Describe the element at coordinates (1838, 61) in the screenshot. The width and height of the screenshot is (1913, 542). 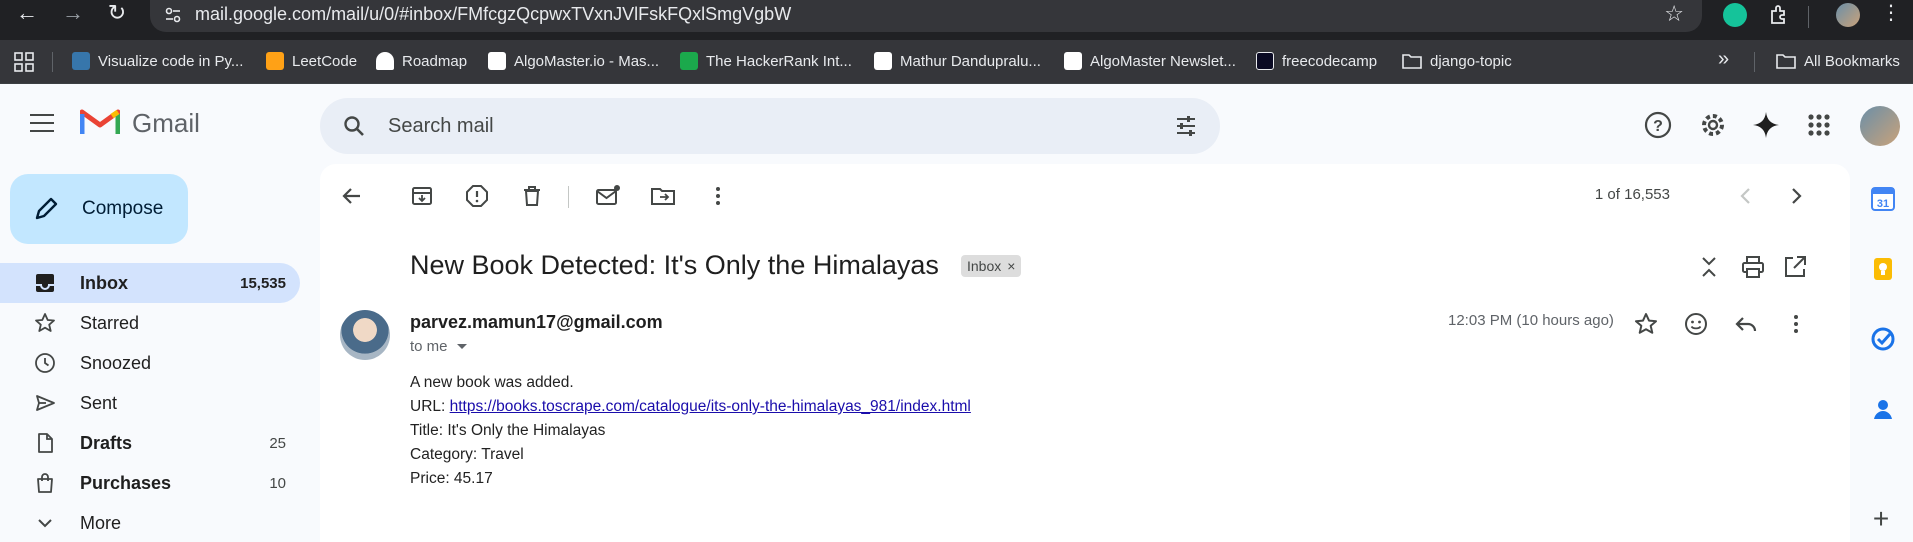
I see `all-bookmarks-folder: All Bookmarks` at that location.